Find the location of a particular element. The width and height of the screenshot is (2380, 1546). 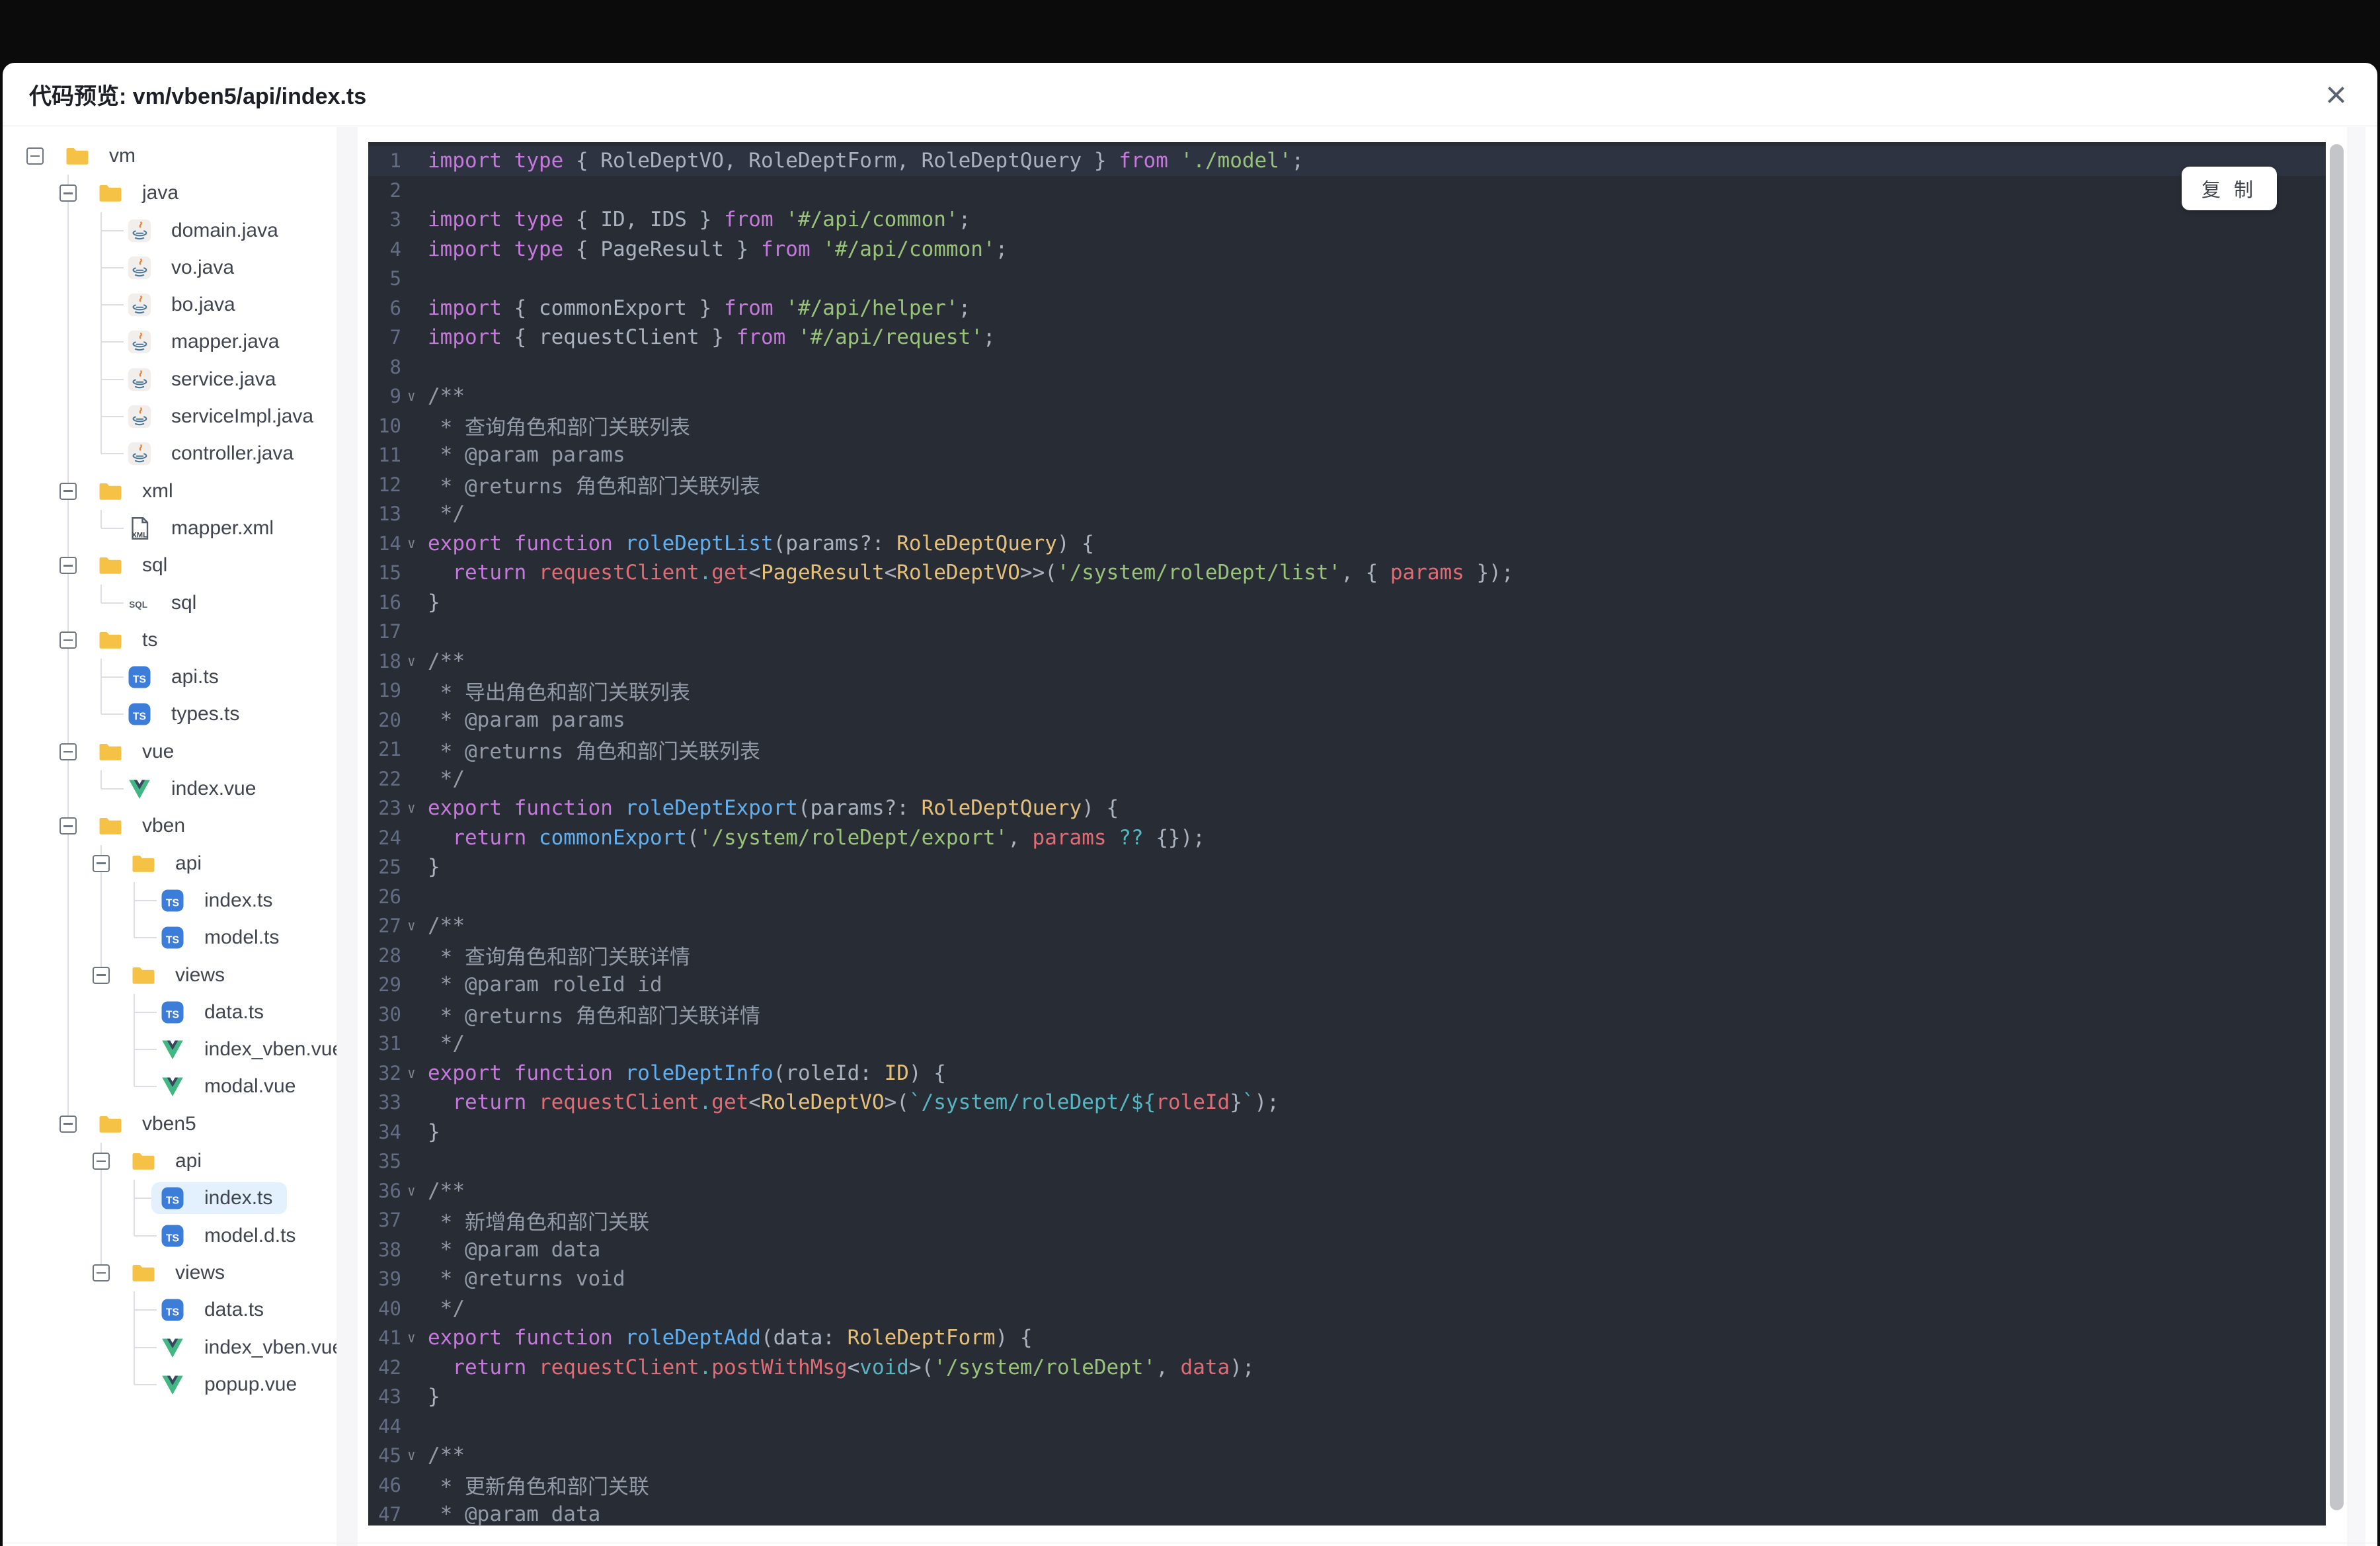

code-line: 34} is located at coordinates (1347, 1132).